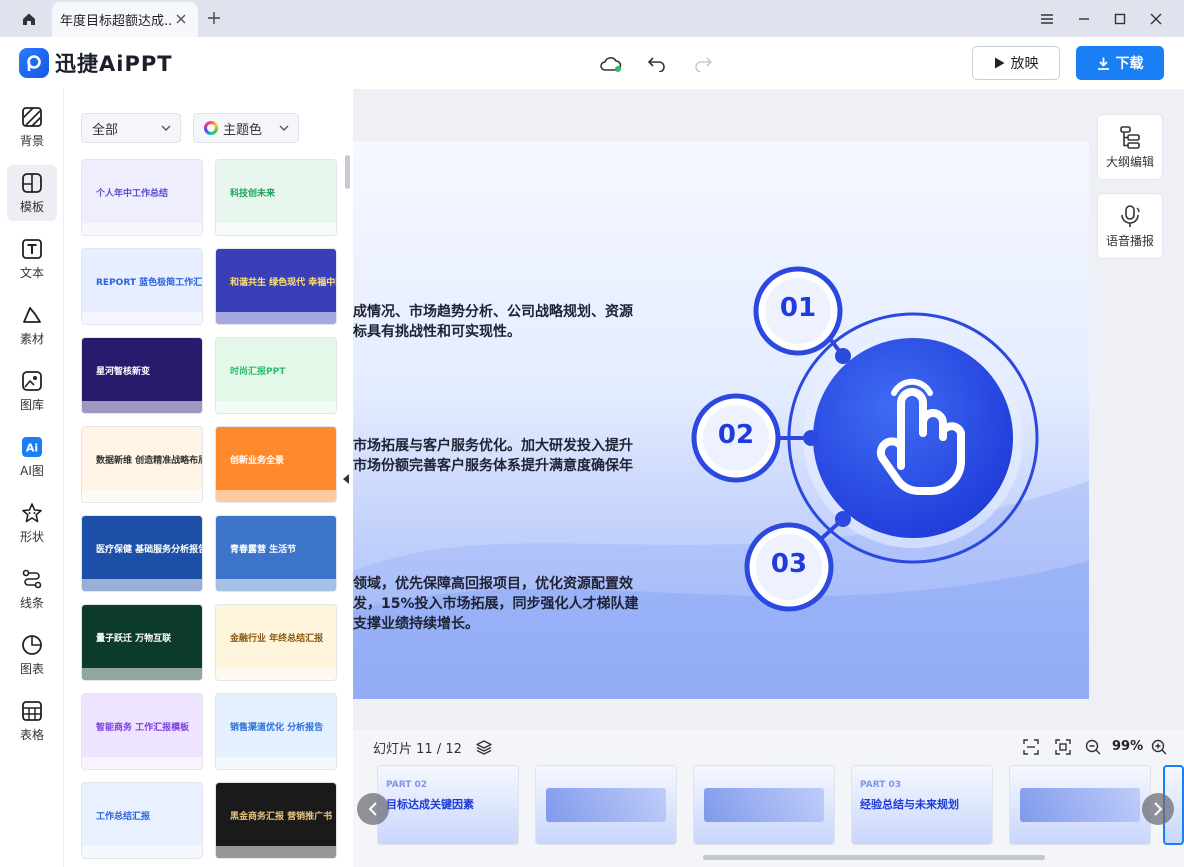  What do you see at coordinates (32, 391) in the screenshot?
I see `rail-item-image-library: 图库` at bounding box center [32, 391].